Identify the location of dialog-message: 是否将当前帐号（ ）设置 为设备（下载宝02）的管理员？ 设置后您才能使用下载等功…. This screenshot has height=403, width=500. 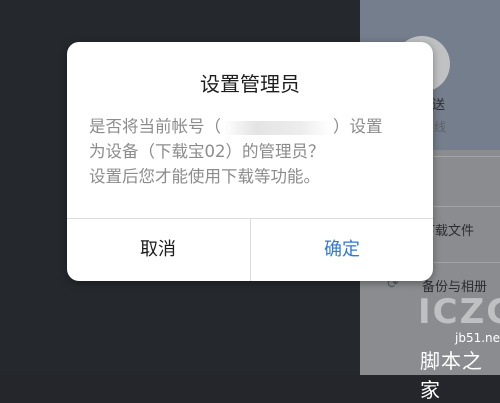
(254, 151).